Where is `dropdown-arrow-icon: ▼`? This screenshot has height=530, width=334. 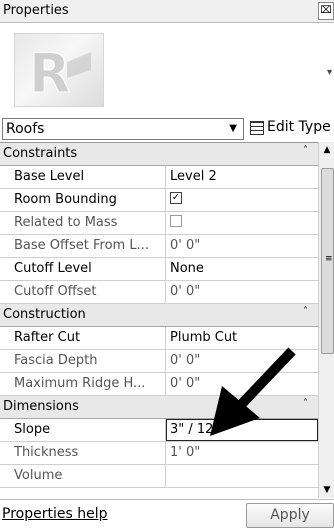
dropdown-arrow-icon: ▼ is located at coordinates (233, 128).